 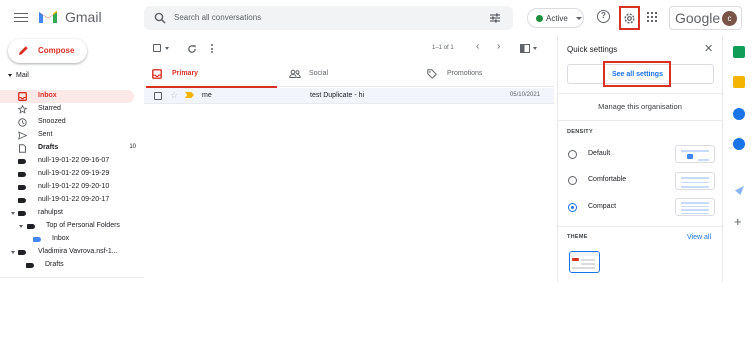 What do you see at coordinates (18, 75) in the screenshot?
I see `mail-section-header: Mail` at bounding box center [18, 75].